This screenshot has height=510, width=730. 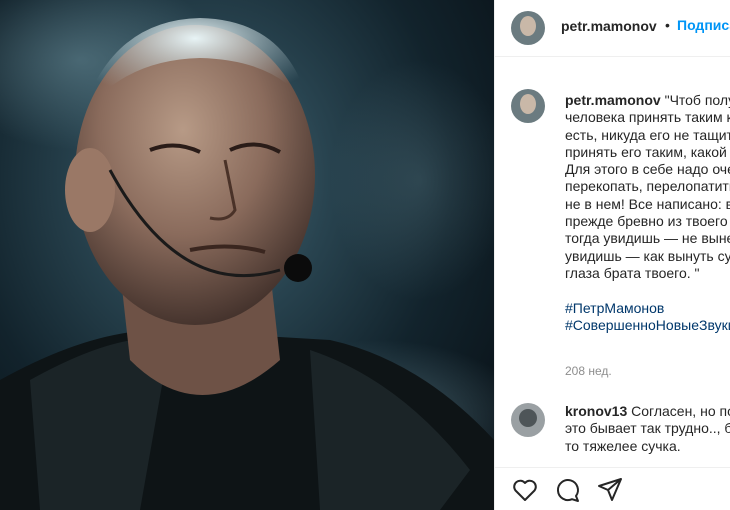 I want to click on comment-line: то тяжелее сучка., so click(x=623, y=445).